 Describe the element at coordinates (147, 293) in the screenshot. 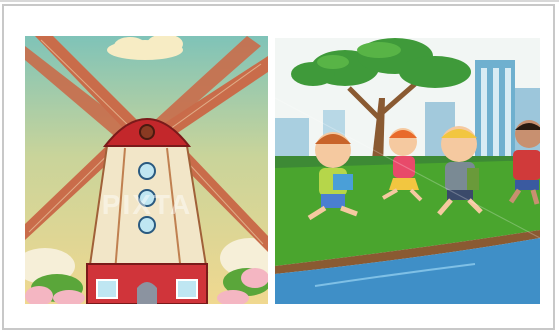

I see `door` at that location.